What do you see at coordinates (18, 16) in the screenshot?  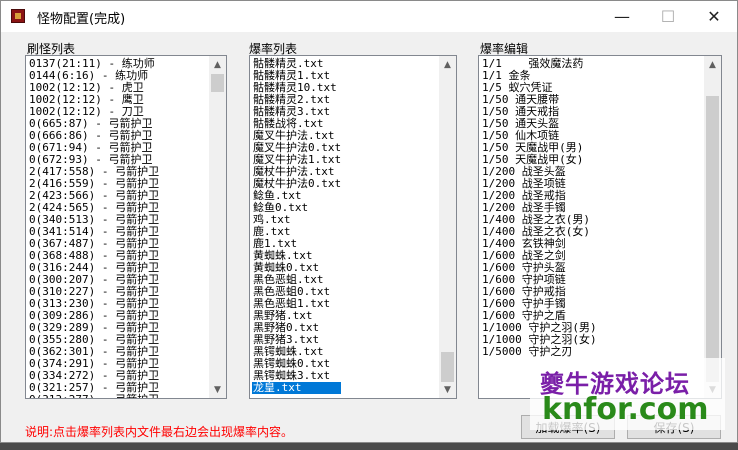 I see `app-icon` at bounding box center [18, 16].